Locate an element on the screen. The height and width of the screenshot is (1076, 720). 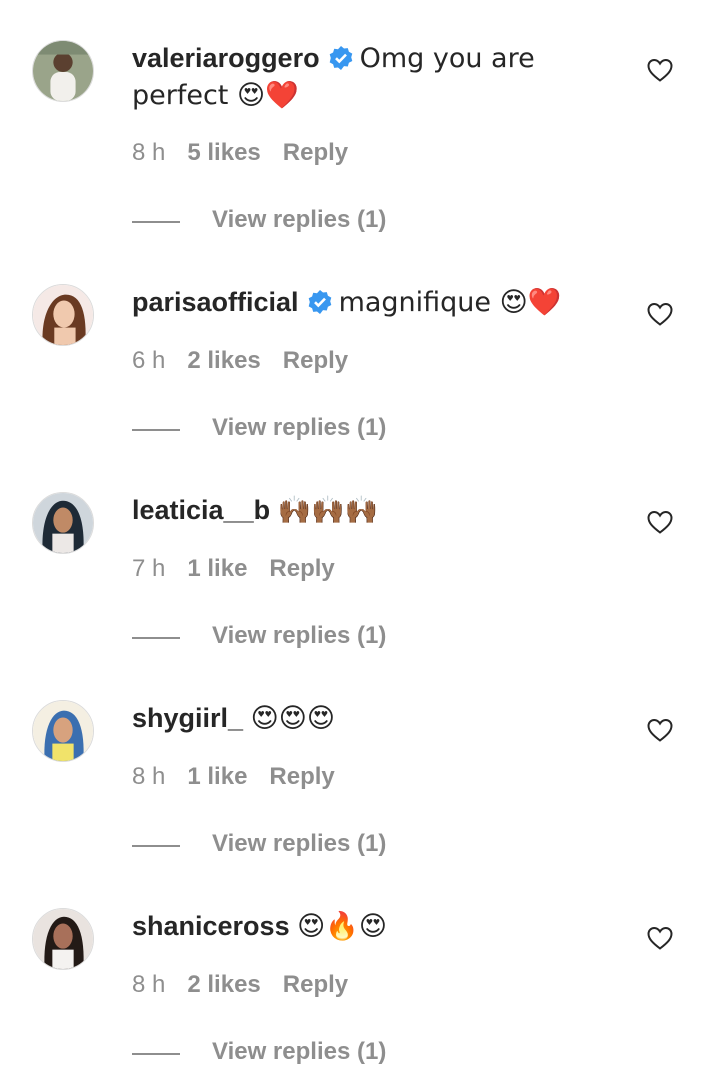
comment-text: 😍🔥😍 is located at coordinates (342, 926).